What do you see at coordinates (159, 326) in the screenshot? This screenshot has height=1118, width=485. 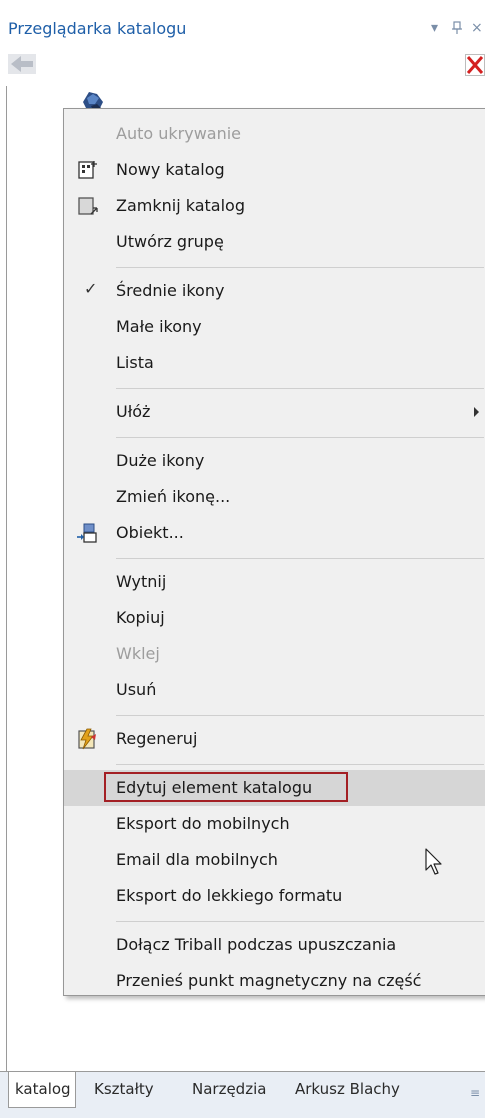 I see `menu-item-label: Małe ikony` at bounding box center [159, 326].